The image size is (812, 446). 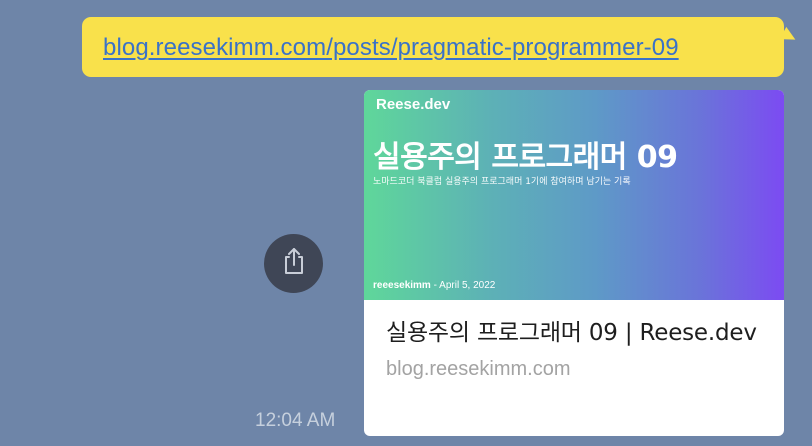 I want to click on preview-image-meta: reeesekimm - April 5, 2022, so click(x=434, y=285).